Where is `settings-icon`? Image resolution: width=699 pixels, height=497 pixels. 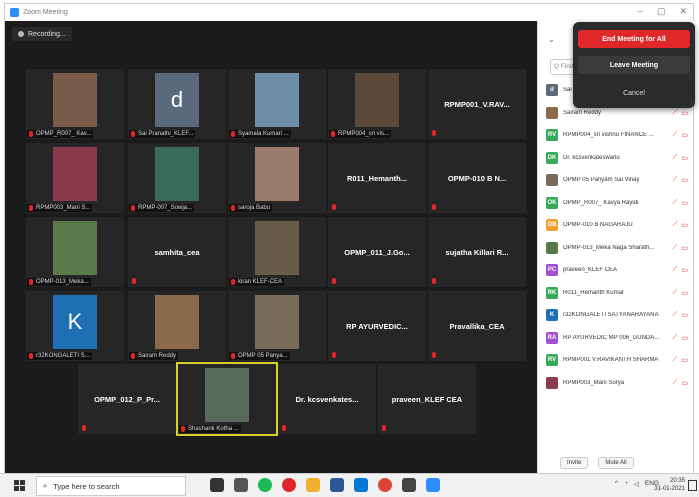
settings-icon is located at coordinates (409, 485).